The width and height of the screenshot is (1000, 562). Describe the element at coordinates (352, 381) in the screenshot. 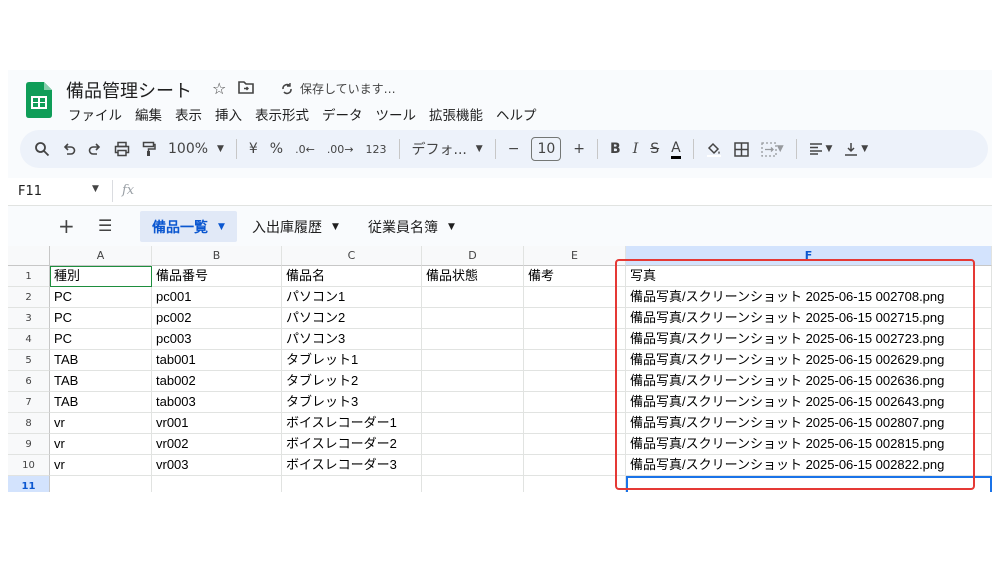

I see `cell-c6: タブレット2` at that location.